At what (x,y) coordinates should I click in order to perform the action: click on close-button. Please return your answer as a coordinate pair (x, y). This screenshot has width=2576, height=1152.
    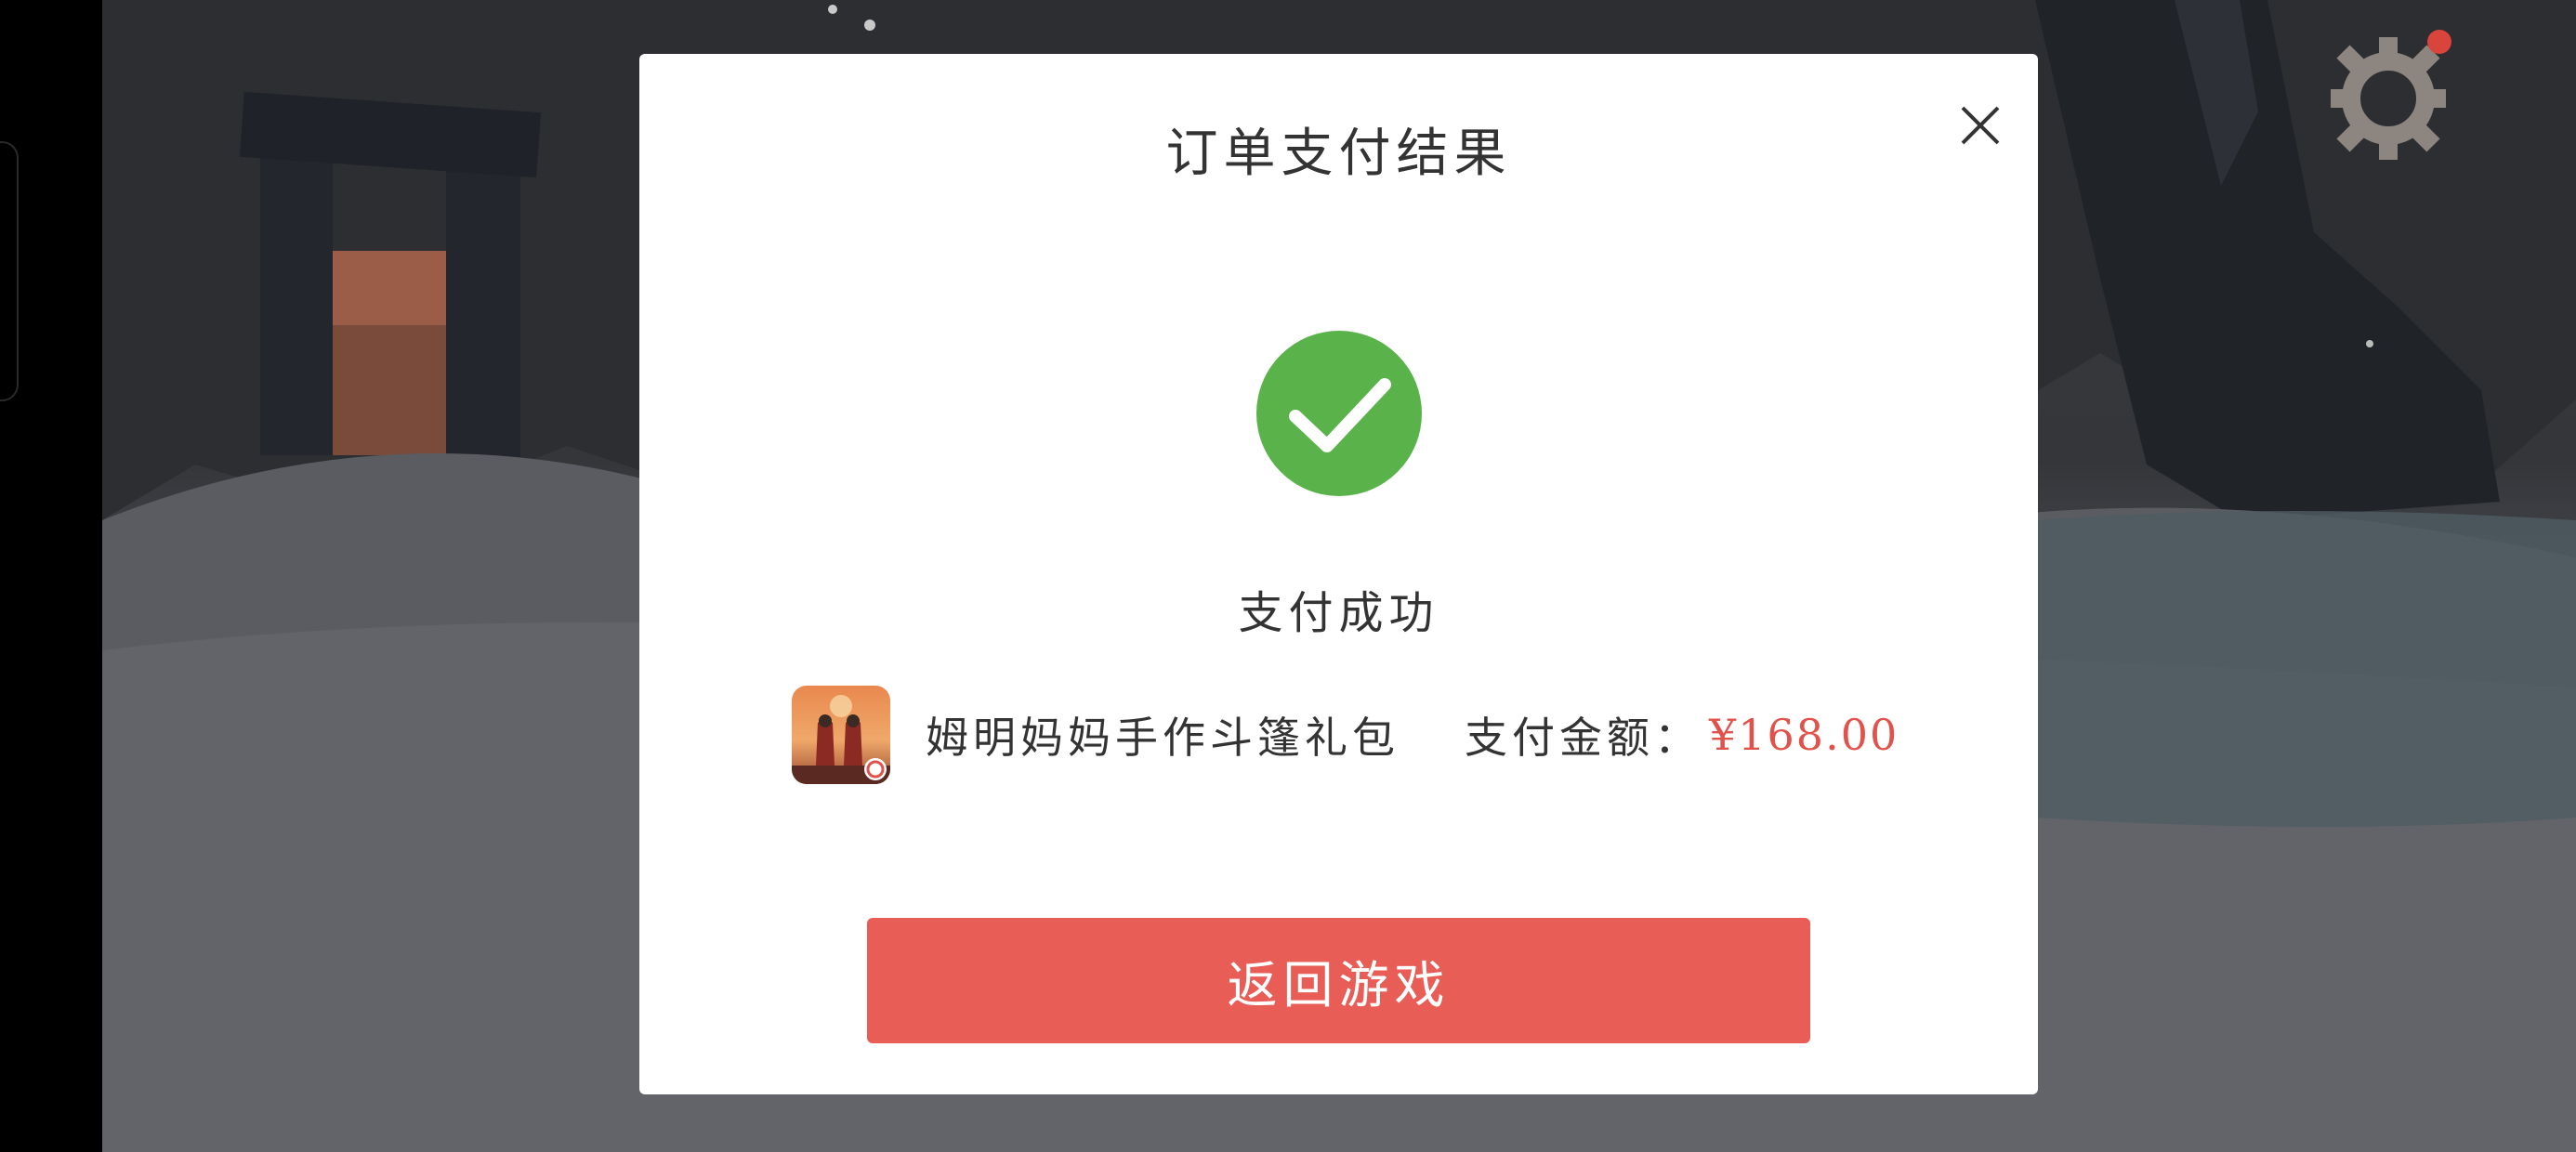
    Looking at the image, I should click on (1980, 125).